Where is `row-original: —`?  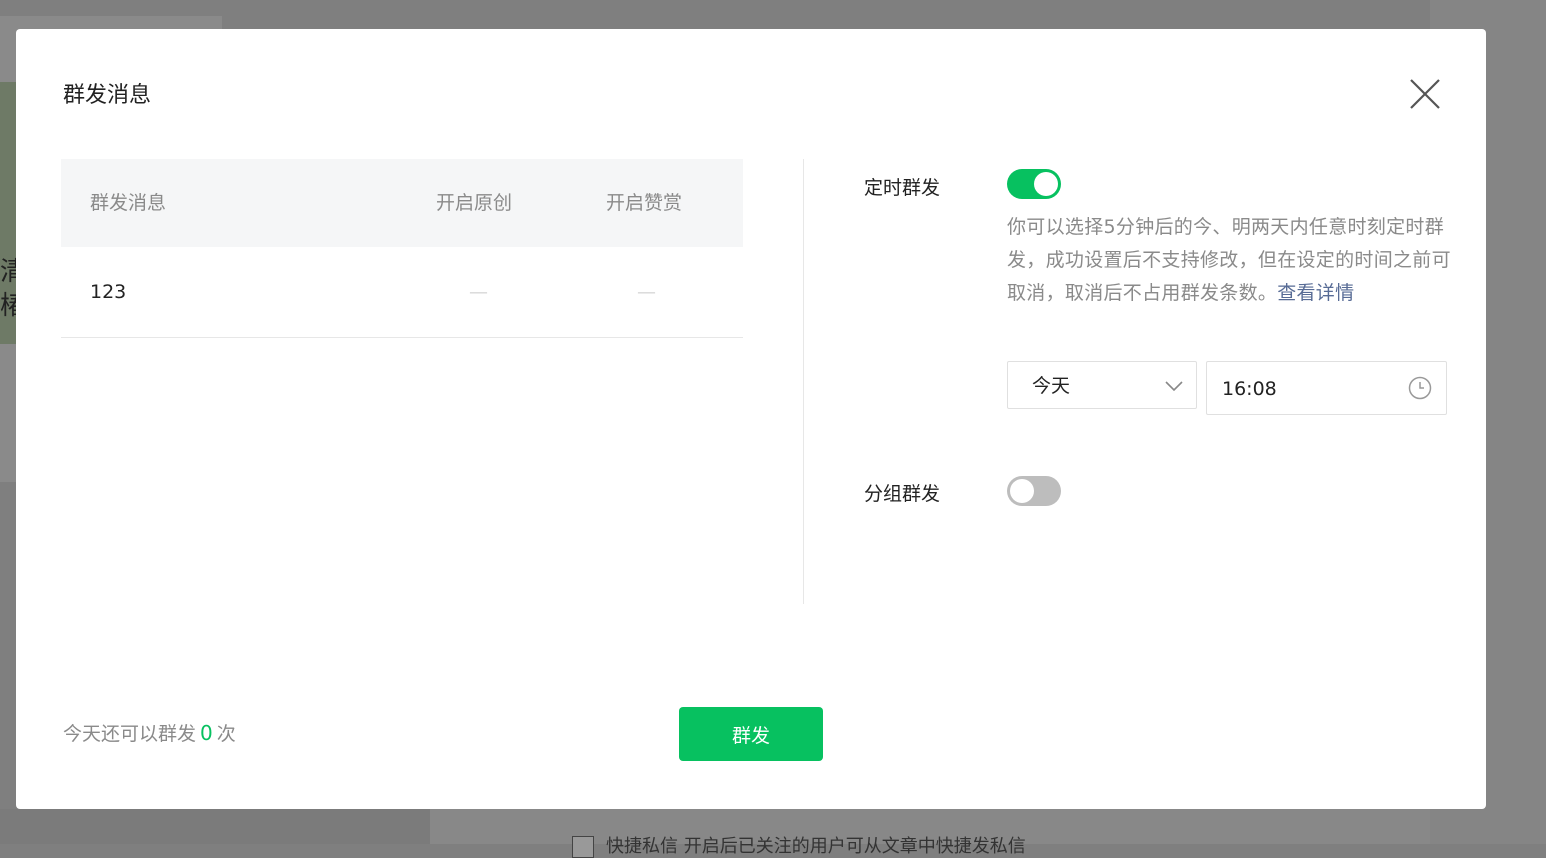
row-original: — is located at coordinates (478, 292).